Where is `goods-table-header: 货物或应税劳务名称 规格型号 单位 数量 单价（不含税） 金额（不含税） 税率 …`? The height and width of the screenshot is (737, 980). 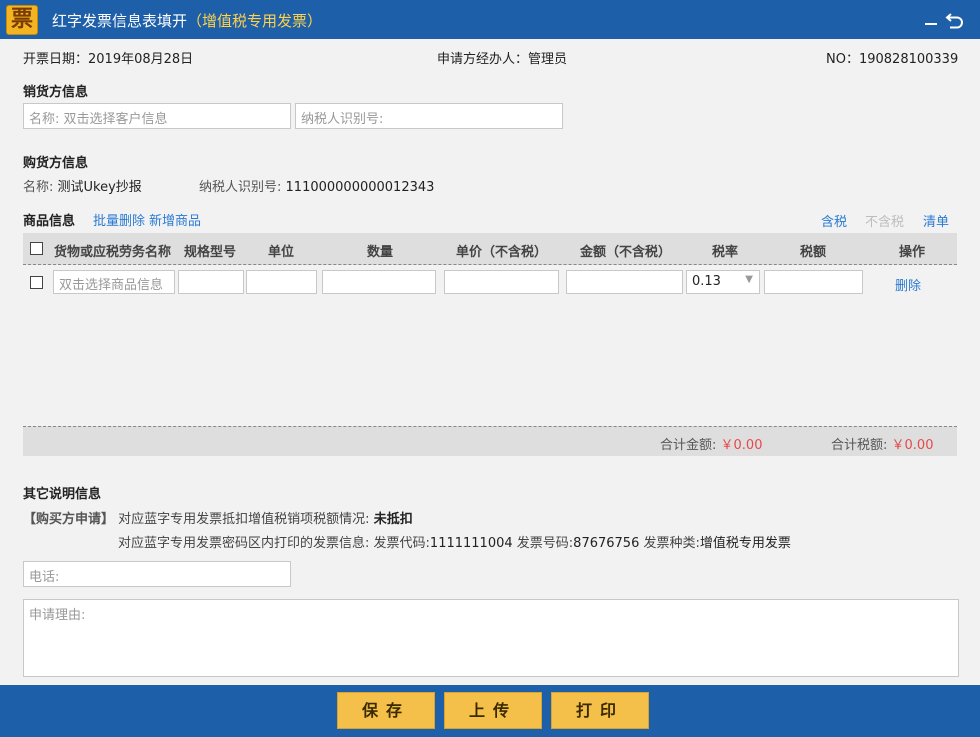
goods-table-header: 货物或应税劳务名称 规格型号 单位 数量 单价（不含税） 金额（不含税） 税率 … is located at coordinates (490, 249).